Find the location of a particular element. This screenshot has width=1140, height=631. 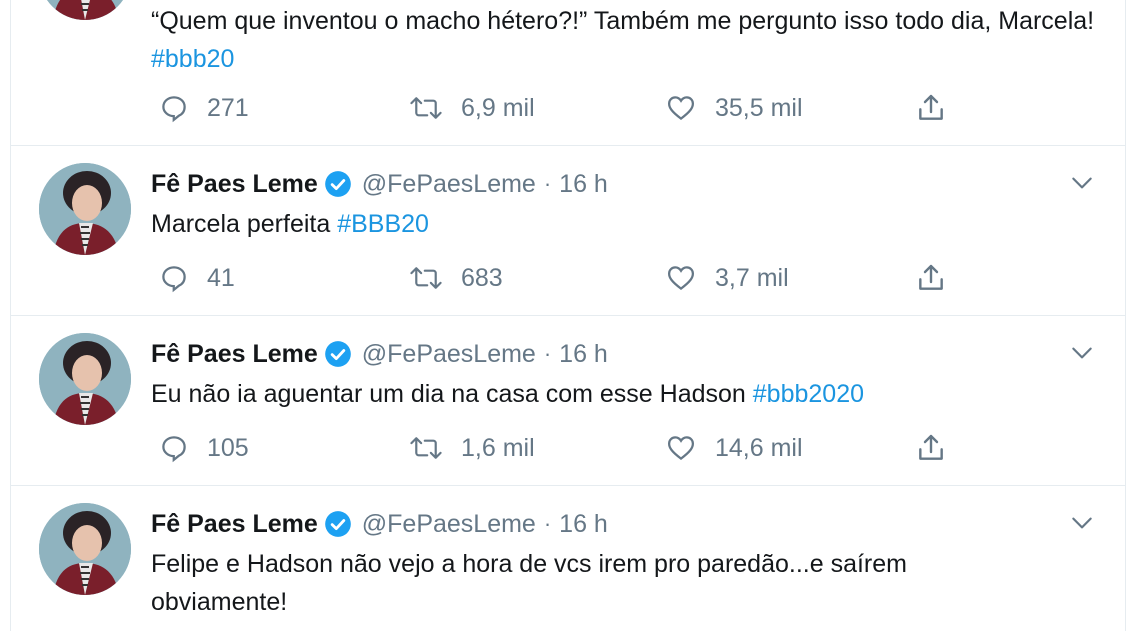

reply-button: 271 is located at coordinates (204, 108).